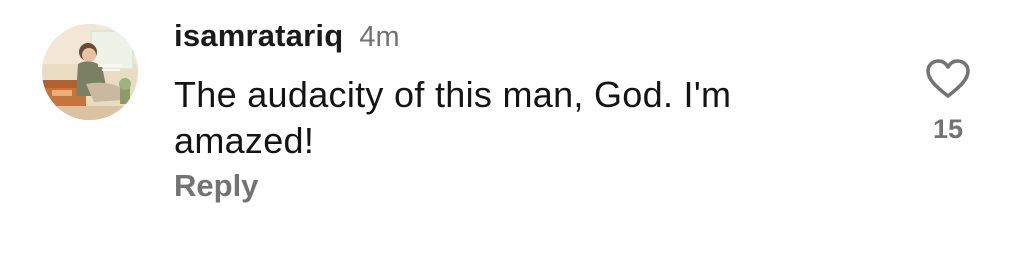 The height and width of the screenshot is (260, 1024). I want to click on reply-button: Reply, so click(216, 186).